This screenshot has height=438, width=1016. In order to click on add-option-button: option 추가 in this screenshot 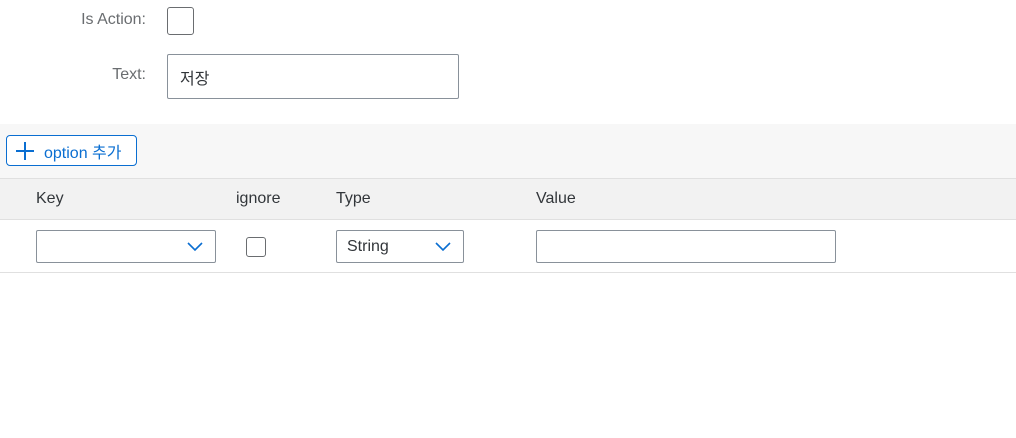, I will do `click(71, 150)`.